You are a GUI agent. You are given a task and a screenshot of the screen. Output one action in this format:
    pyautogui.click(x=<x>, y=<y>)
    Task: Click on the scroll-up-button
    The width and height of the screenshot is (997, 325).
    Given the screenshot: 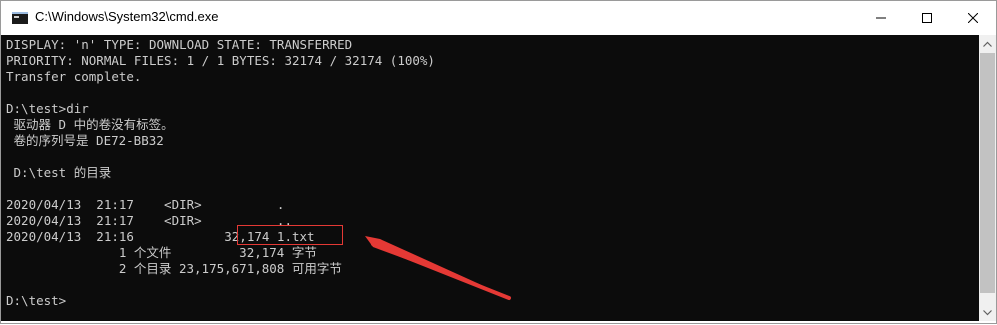 What is the action you would take?
    pyautogui.click(x=987, y=43)
    